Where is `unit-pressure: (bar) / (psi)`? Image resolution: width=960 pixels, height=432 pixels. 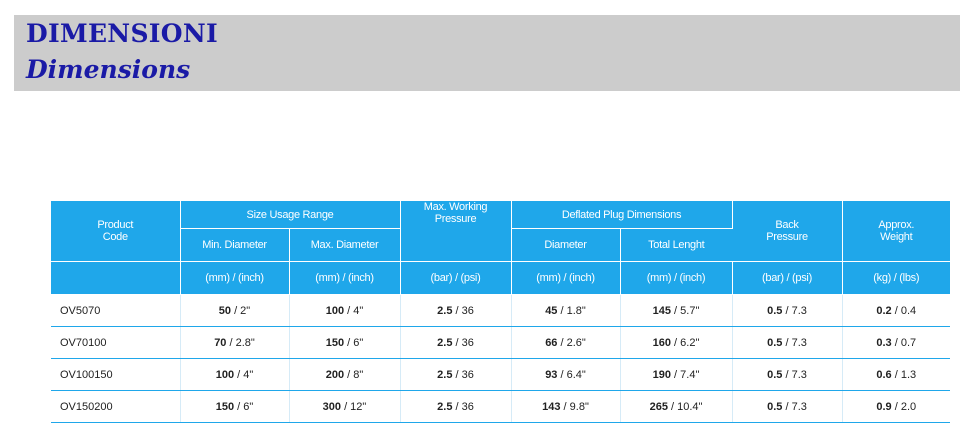 unit-pressure: (bar) / (psi) is located at coordinates (456, 278).